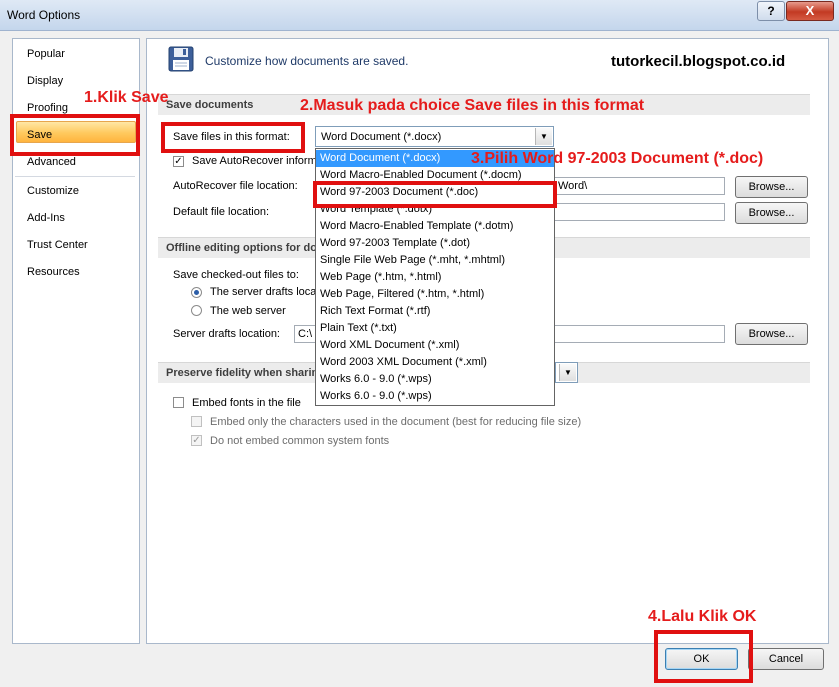  What do you see at coordinates (617, 158) in the screenshot?
I see `annotation-step-3: 3.Pilih Word 97-2003 Document (*.doc)` at bounding box center [617, 158].